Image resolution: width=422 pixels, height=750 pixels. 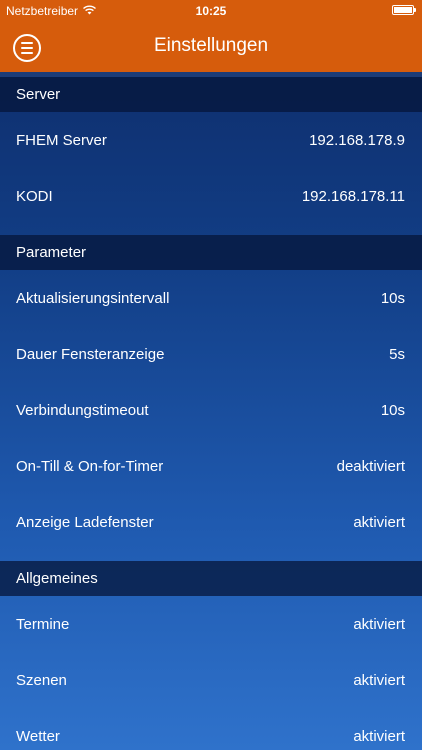 What do you see at coordinates (61, 140) in the screenshot?
I see `setting-label: FHEM Server` at bounding box center [61, 140].